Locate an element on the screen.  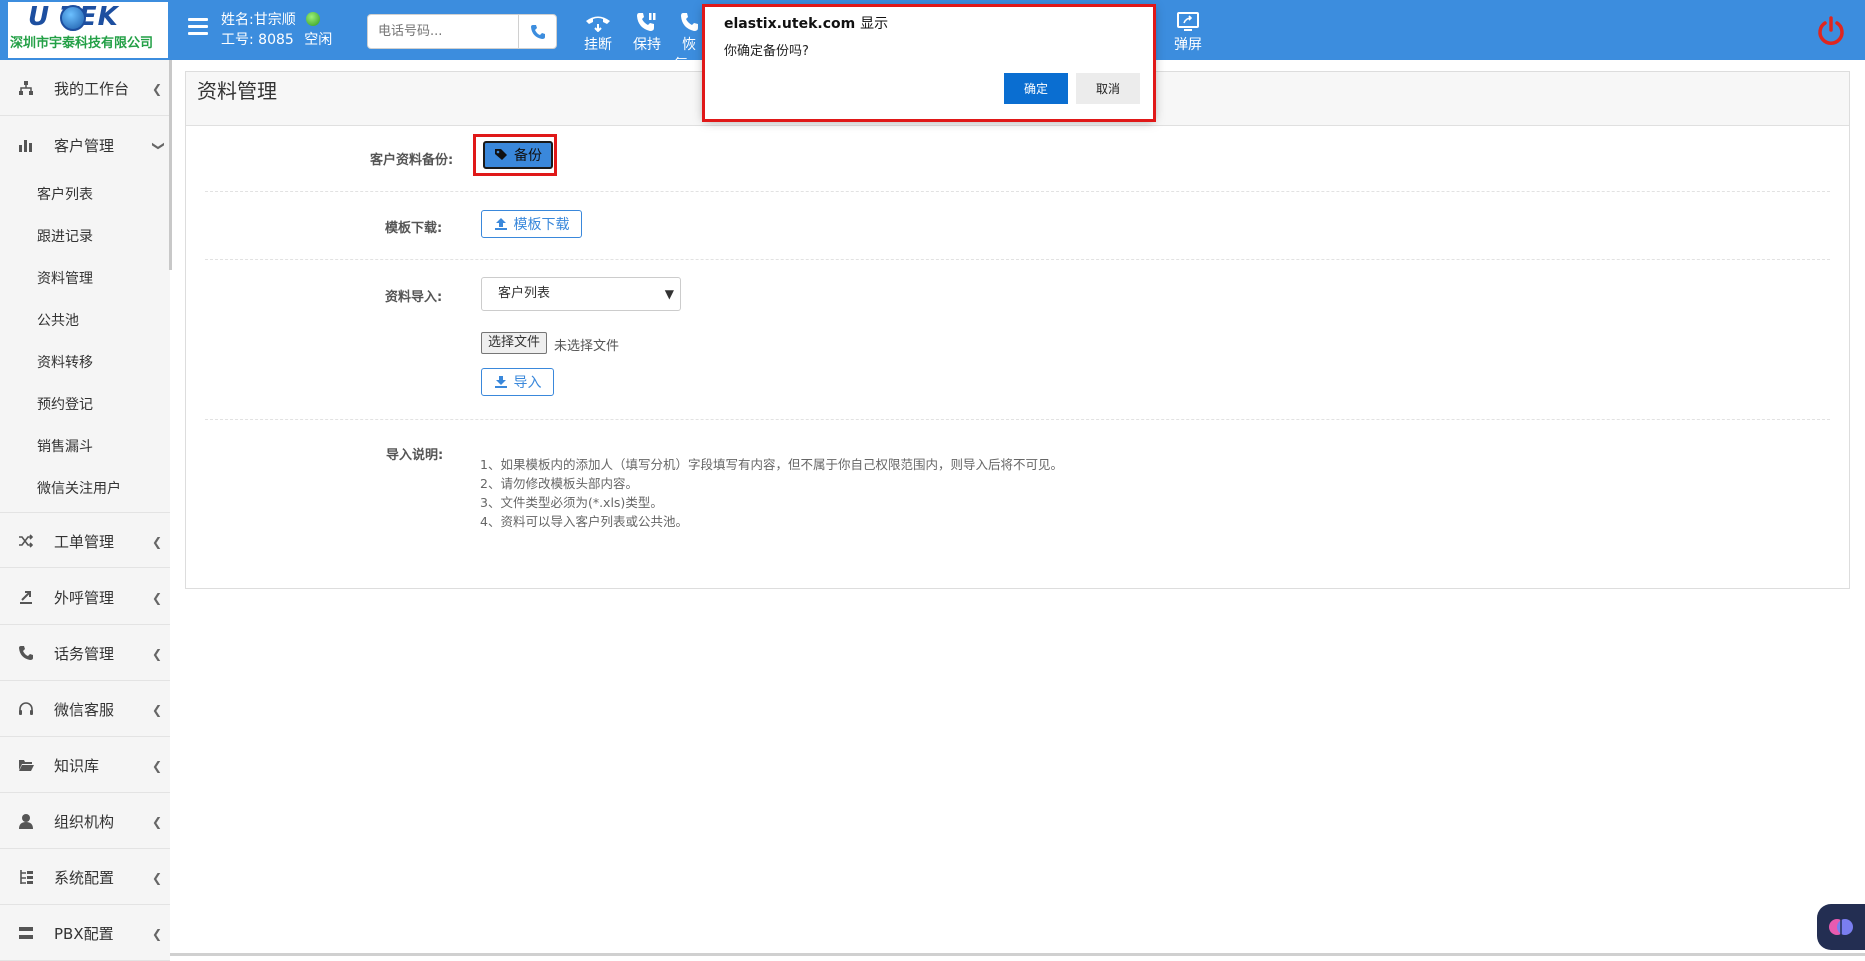
template-label: 模板下载: is located at coordinates (414, 228).